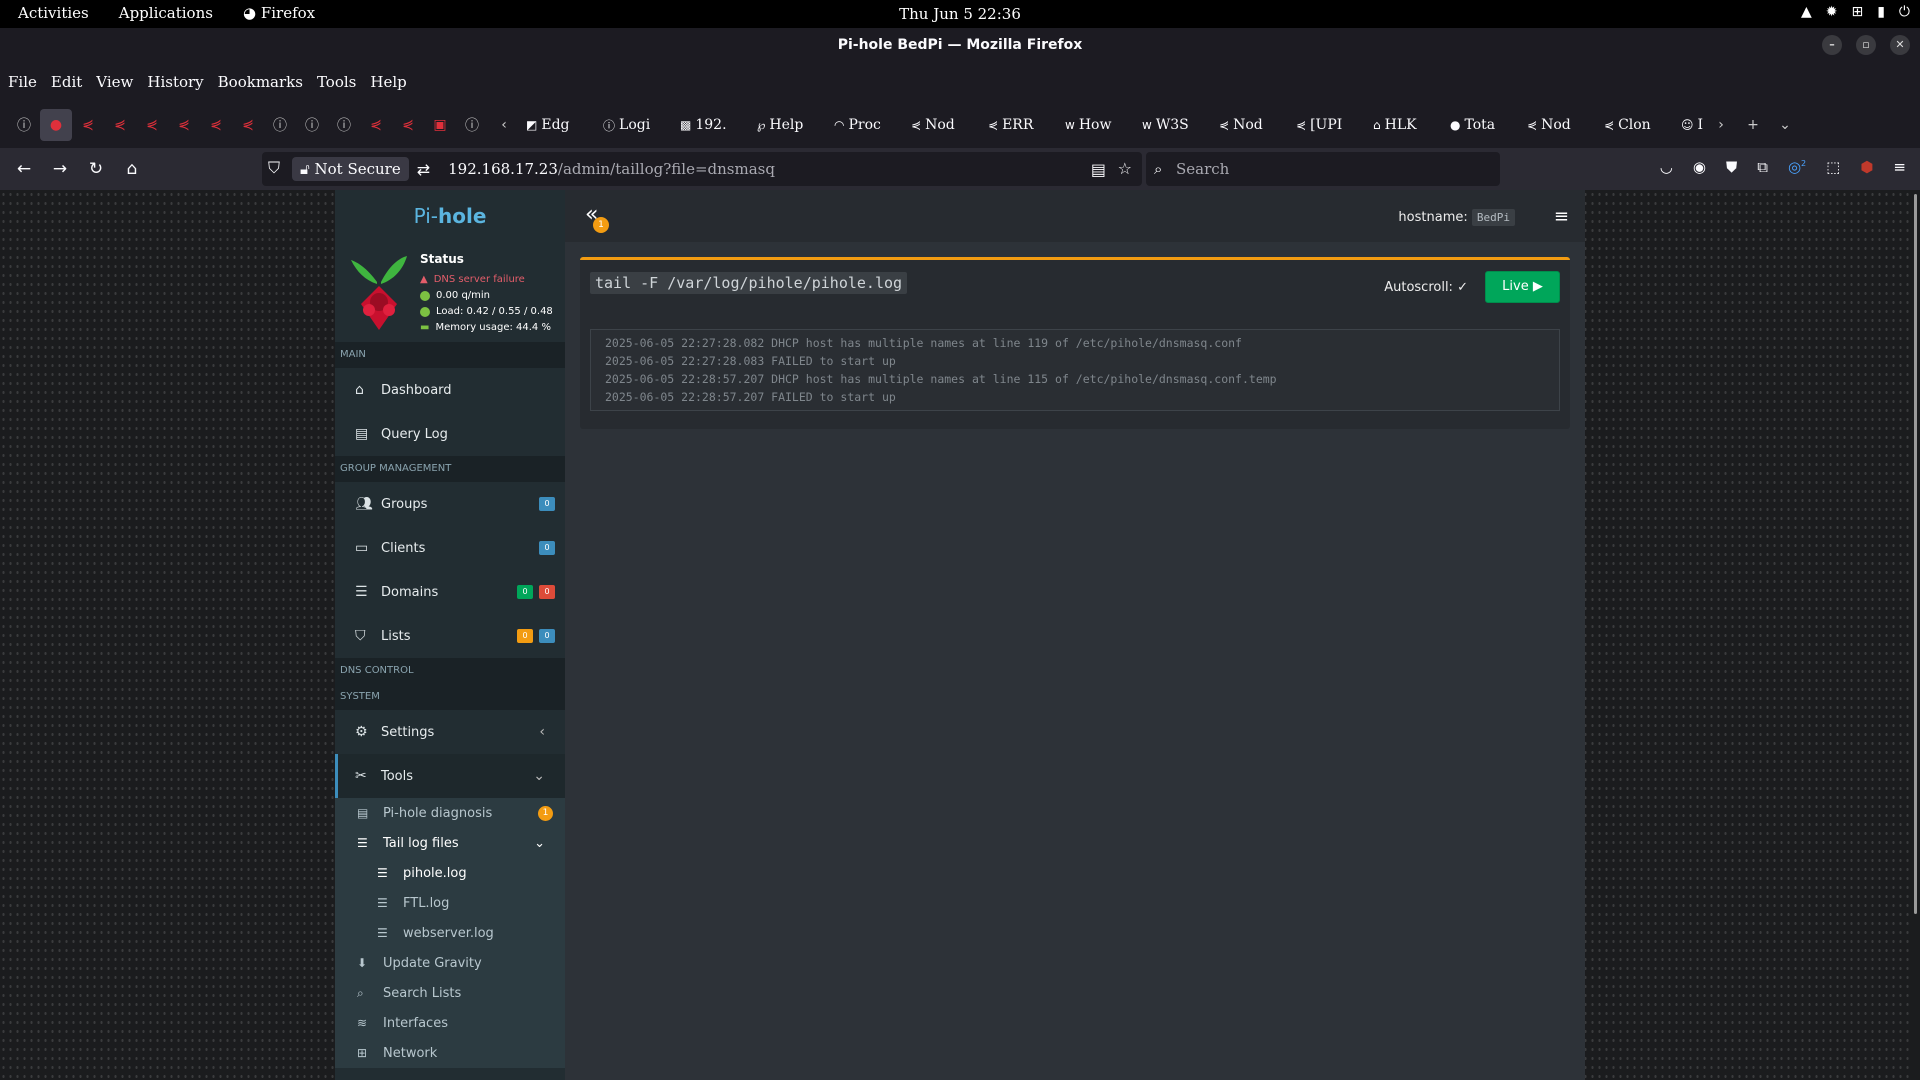  I want to click on tab-last: ☺ I, so click(1690, 125).